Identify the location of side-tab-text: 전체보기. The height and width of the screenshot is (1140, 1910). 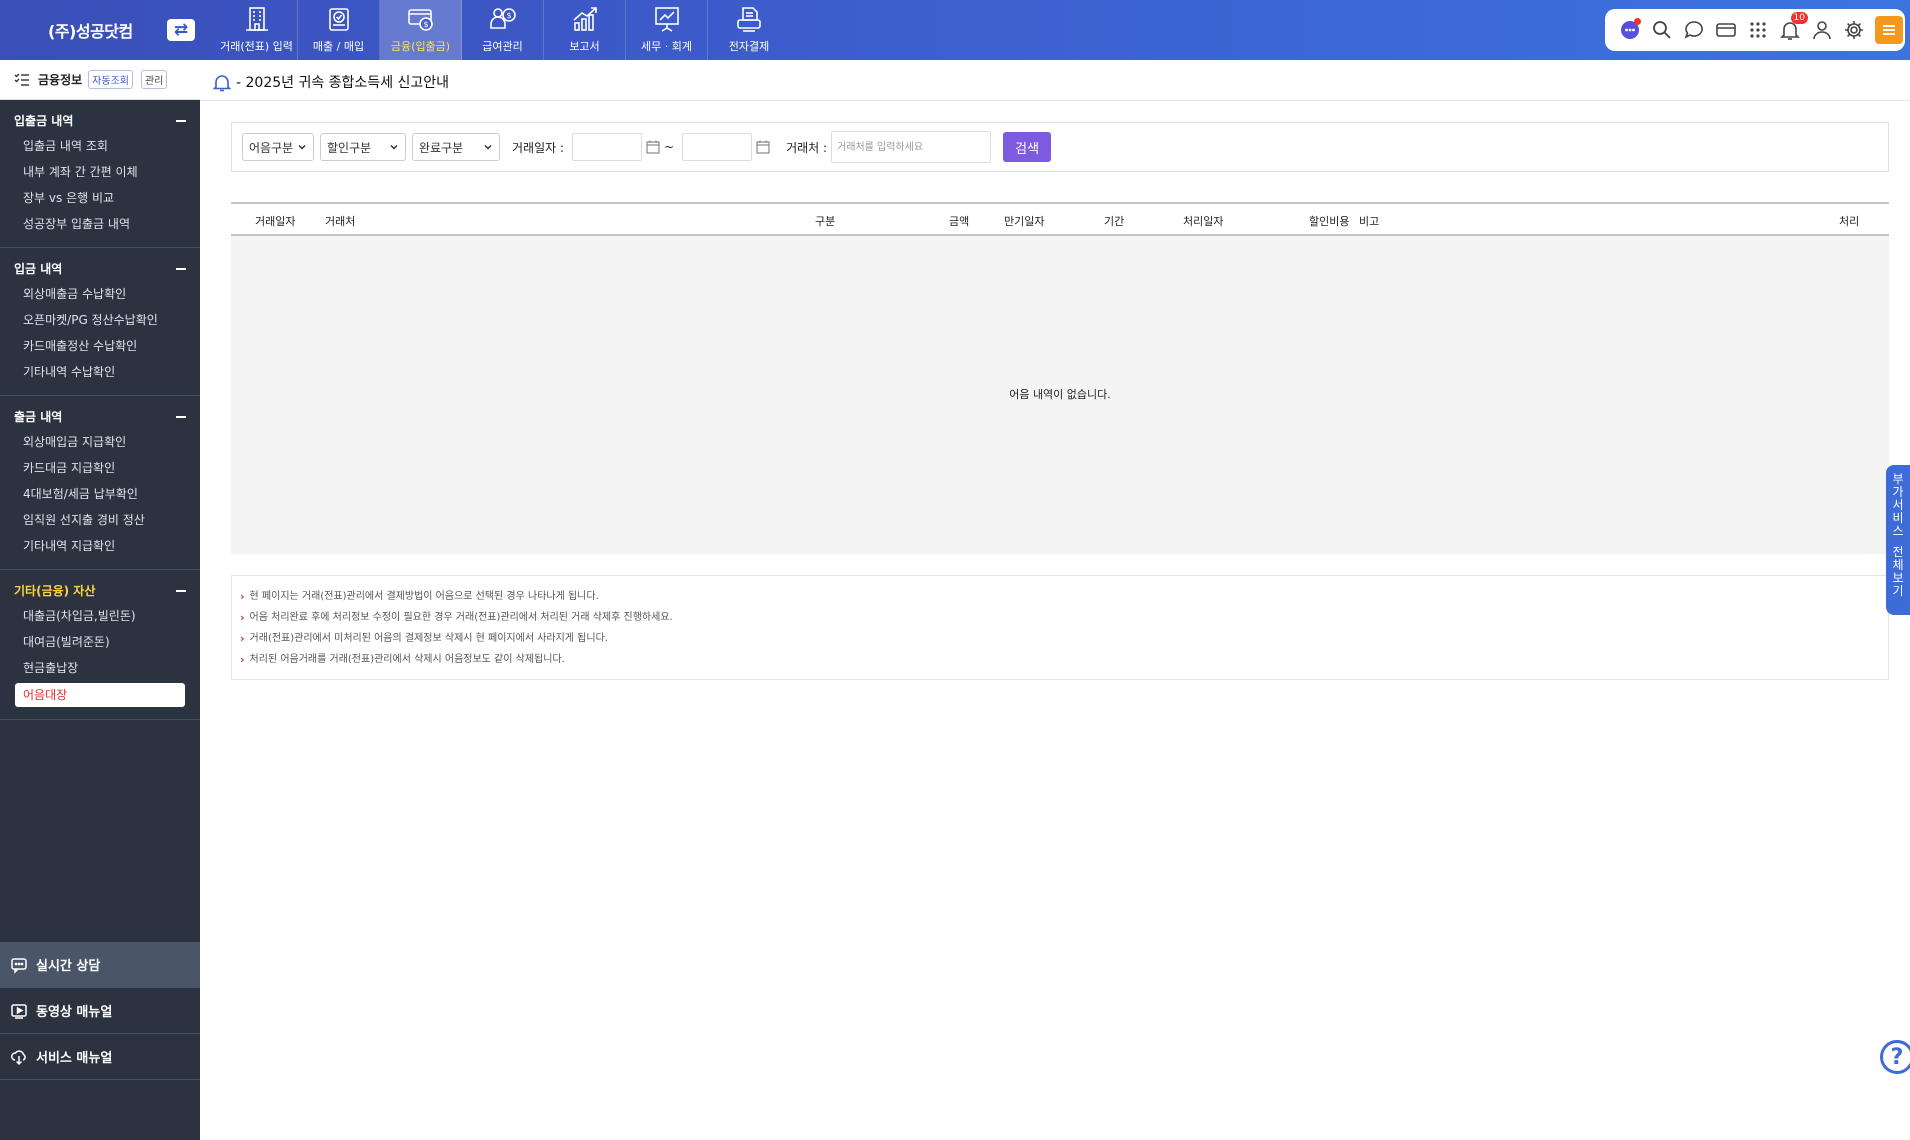
(1898, 571).